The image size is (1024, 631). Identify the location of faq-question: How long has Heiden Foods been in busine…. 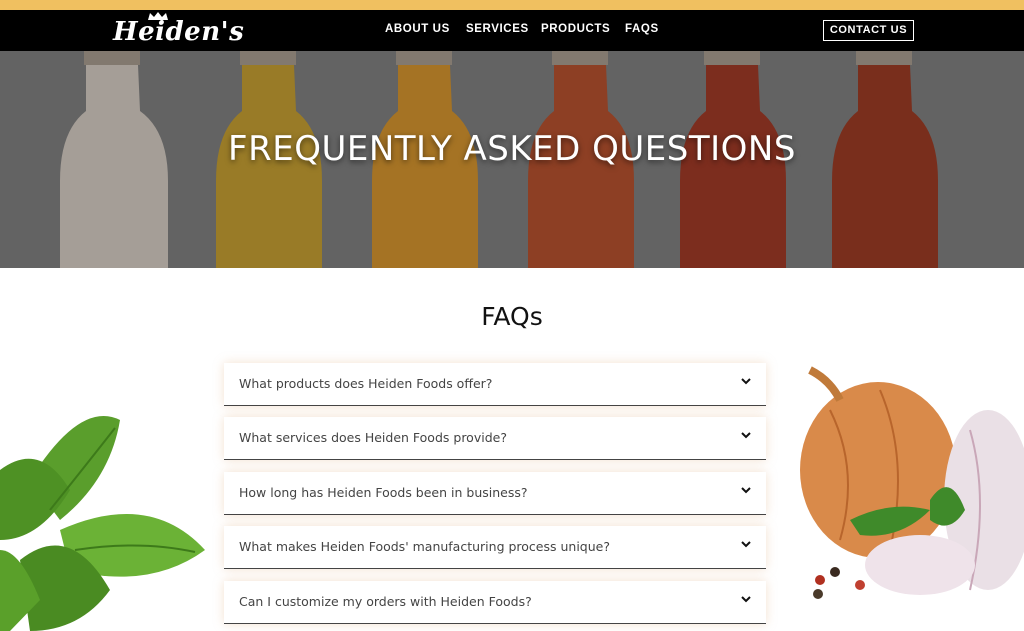
(383, 492).